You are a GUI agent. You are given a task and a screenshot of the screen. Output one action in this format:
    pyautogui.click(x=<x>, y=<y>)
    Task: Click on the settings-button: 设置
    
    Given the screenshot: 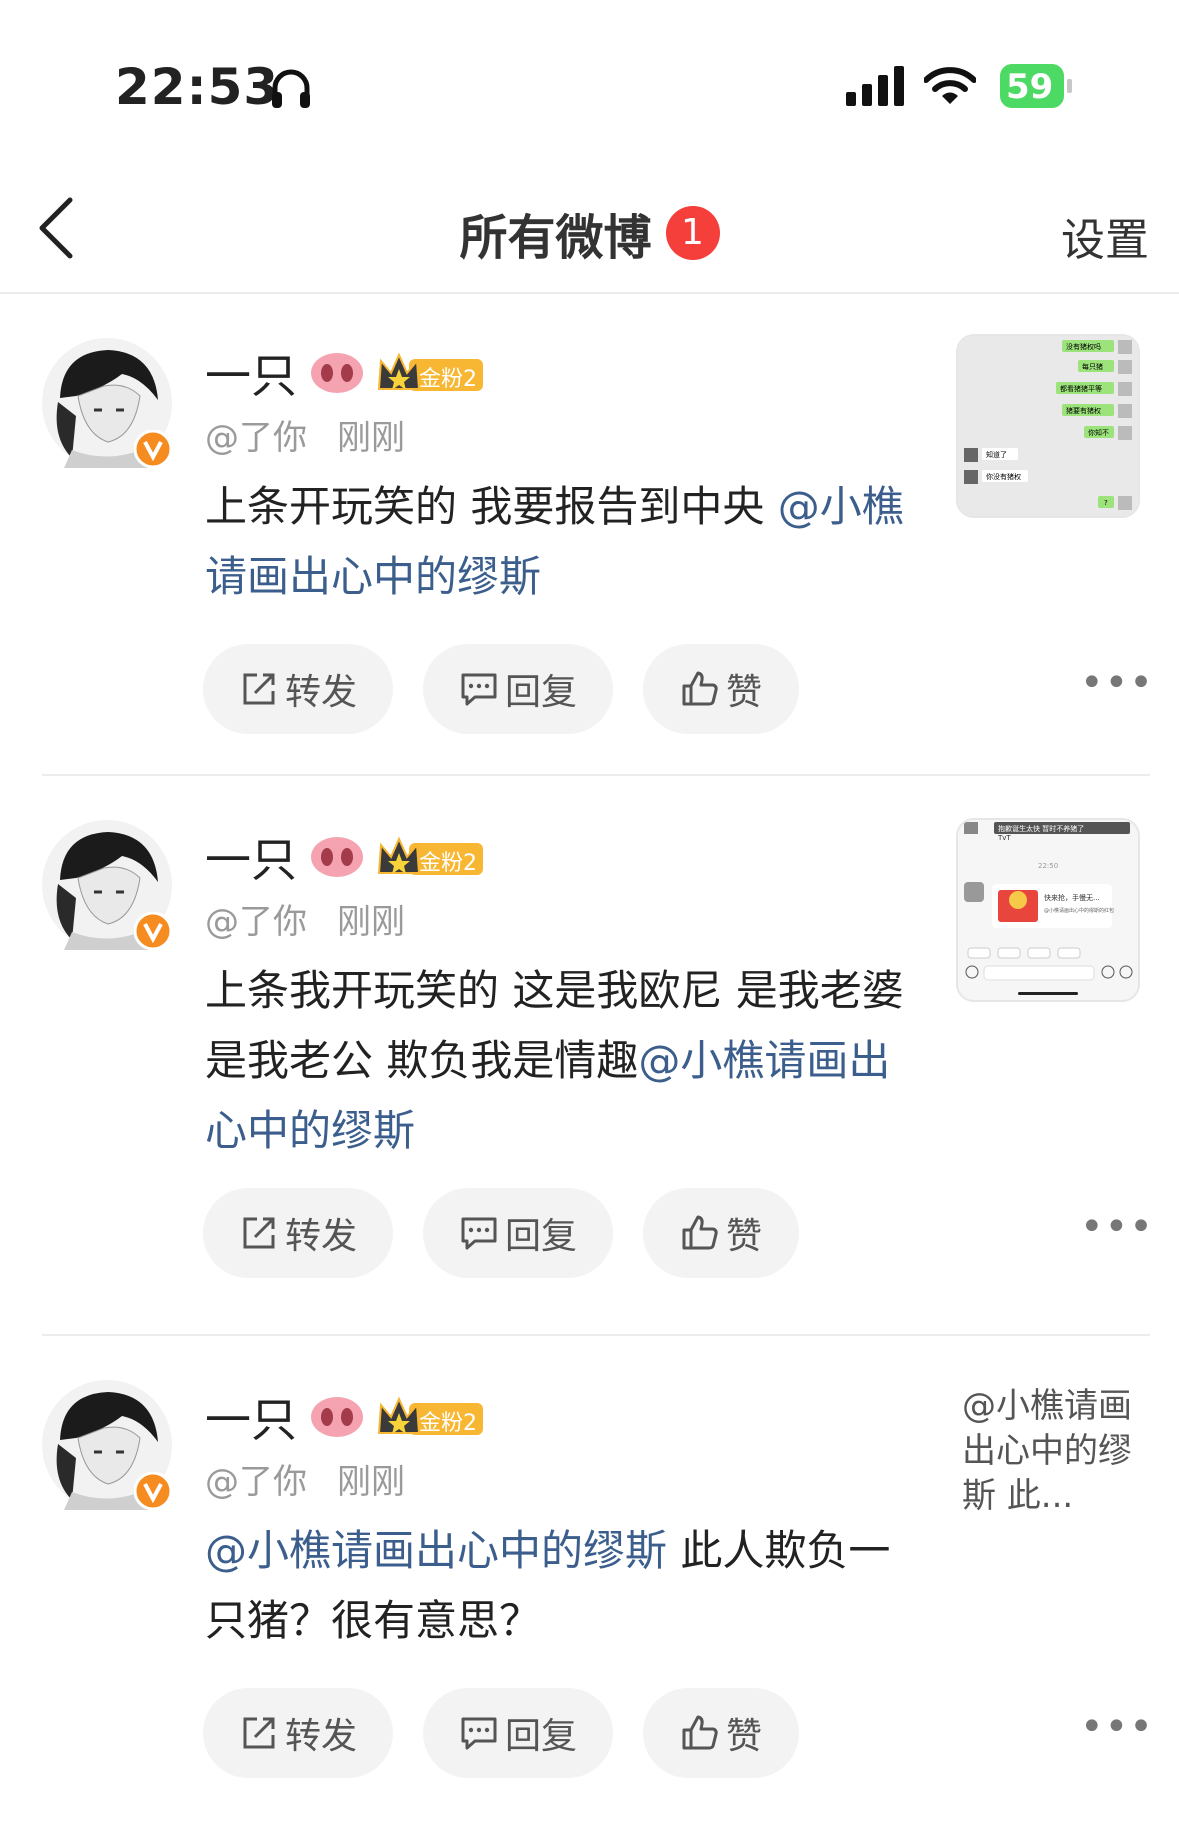 What is the action you would take?
    pyautogui.click(x=1105, y=236)
    